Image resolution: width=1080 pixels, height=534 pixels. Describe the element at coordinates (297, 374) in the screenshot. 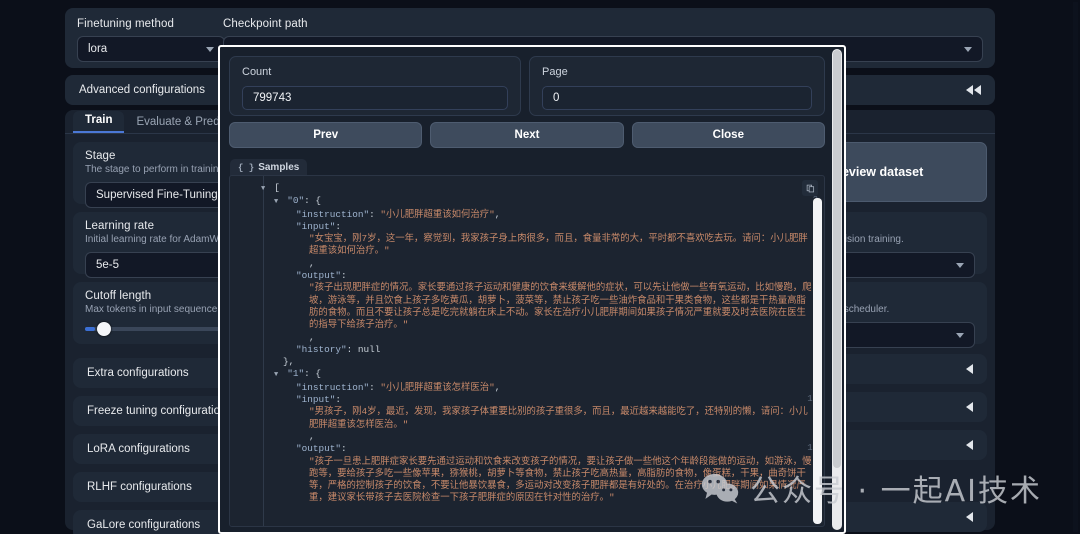

I see `json-line: ▼ "1": {` at that location.